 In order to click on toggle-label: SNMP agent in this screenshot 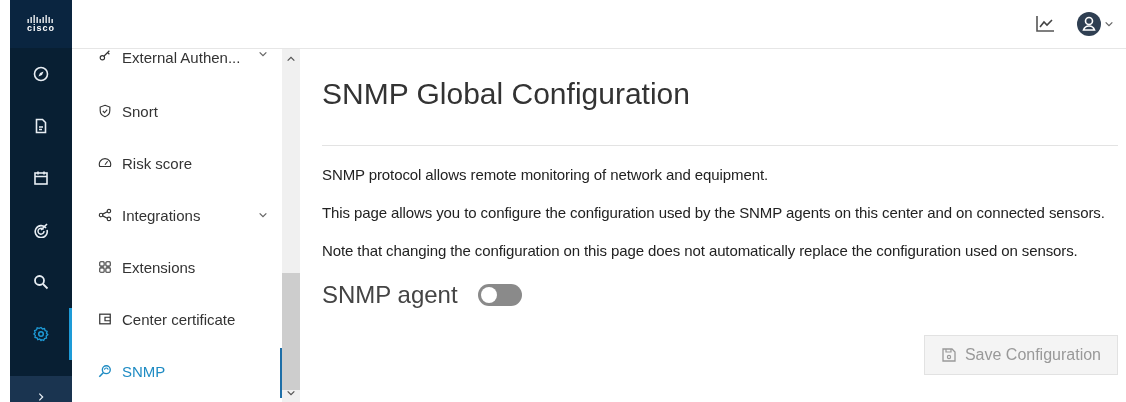, I will do `click(390, 295)`.